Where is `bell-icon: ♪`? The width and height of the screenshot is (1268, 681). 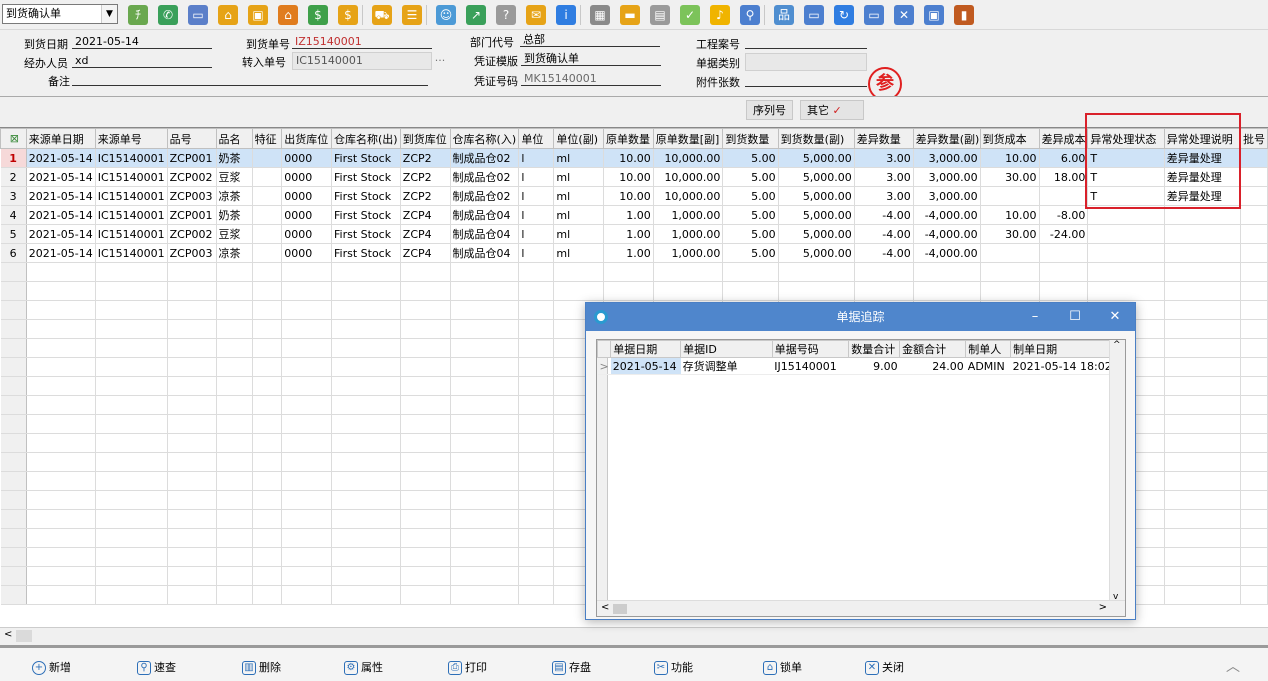 bell-icon: ♪ is located at coordinates (720, 15).